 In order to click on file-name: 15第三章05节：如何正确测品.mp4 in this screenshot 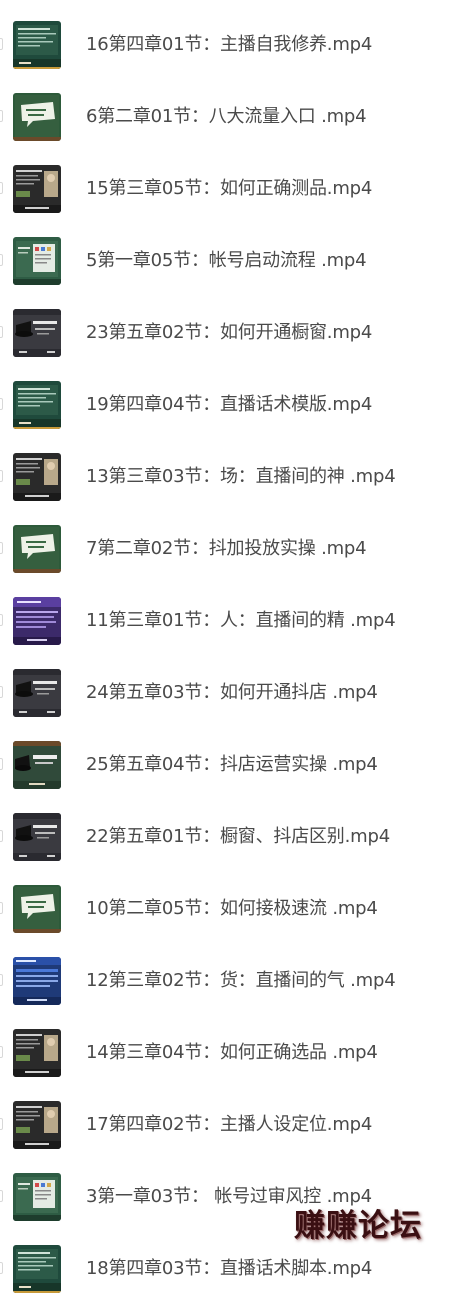, I will do `click(229, 189)`.